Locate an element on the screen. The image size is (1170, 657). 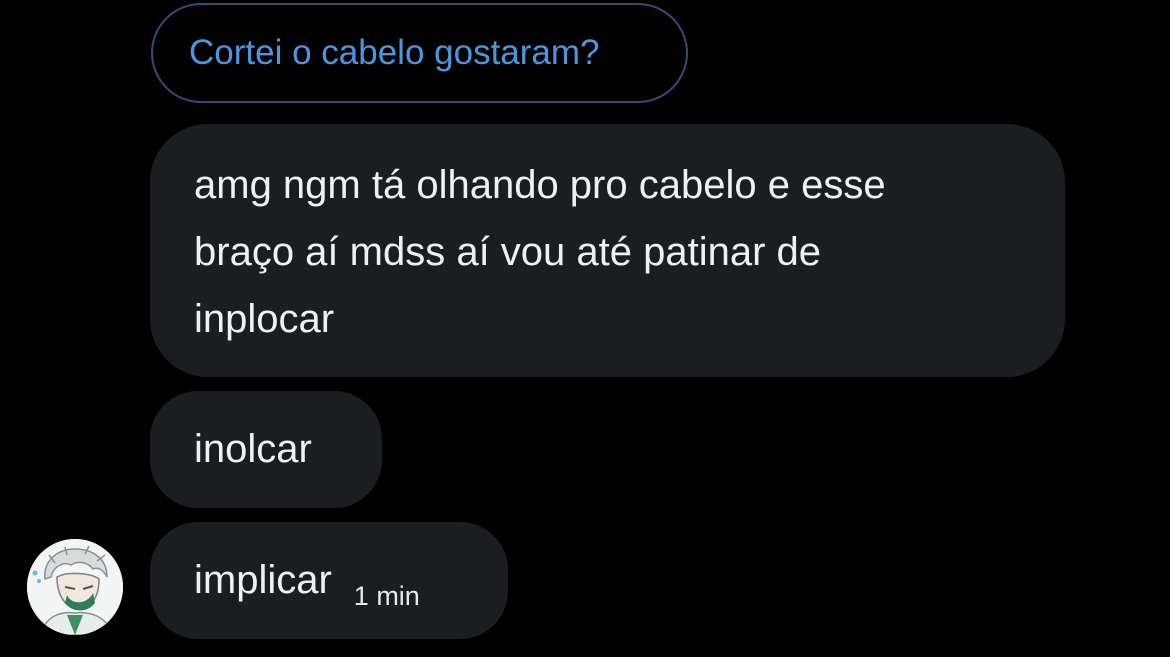
message-line: inplocar is located at coordinates (264, 319).